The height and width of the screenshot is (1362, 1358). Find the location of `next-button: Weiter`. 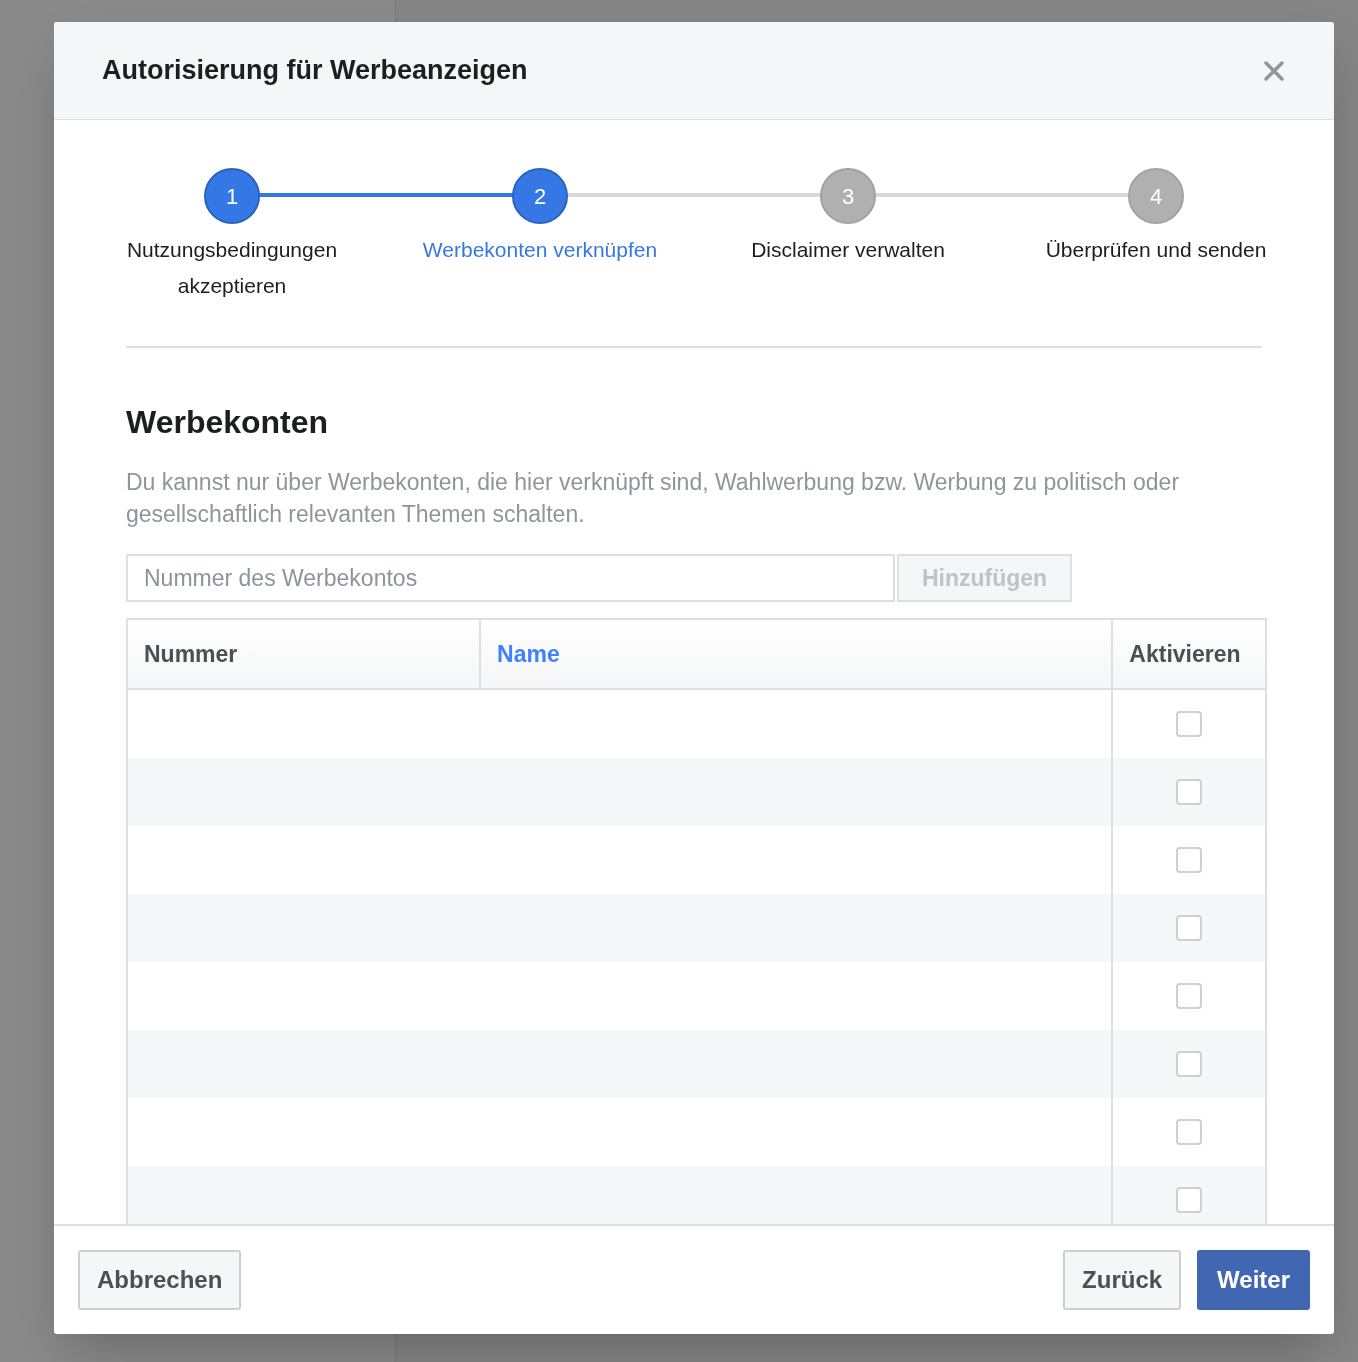

next-button: Weiter is located at coordinates (1253, 1280).